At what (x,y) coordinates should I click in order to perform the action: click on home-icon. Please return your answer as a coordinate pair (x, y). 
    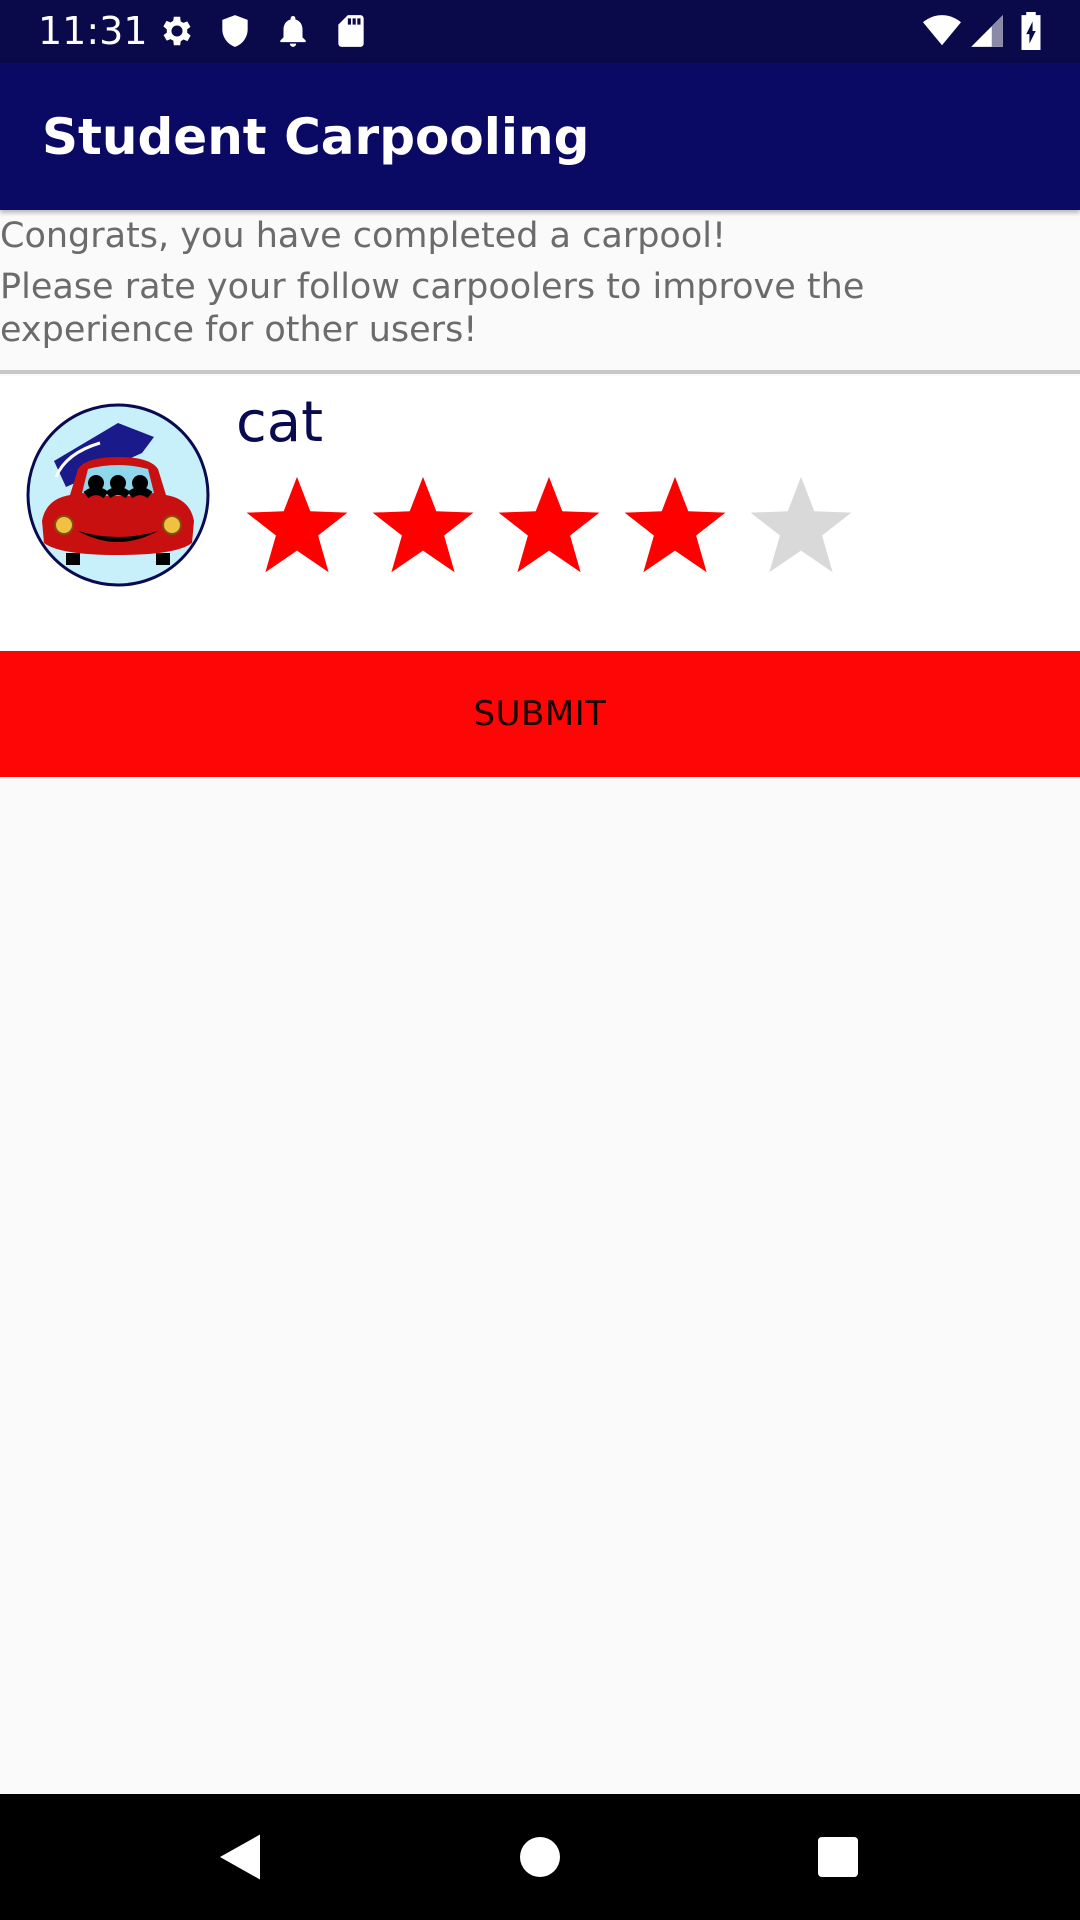
    Looking at the image, I should click on (540, 1857).